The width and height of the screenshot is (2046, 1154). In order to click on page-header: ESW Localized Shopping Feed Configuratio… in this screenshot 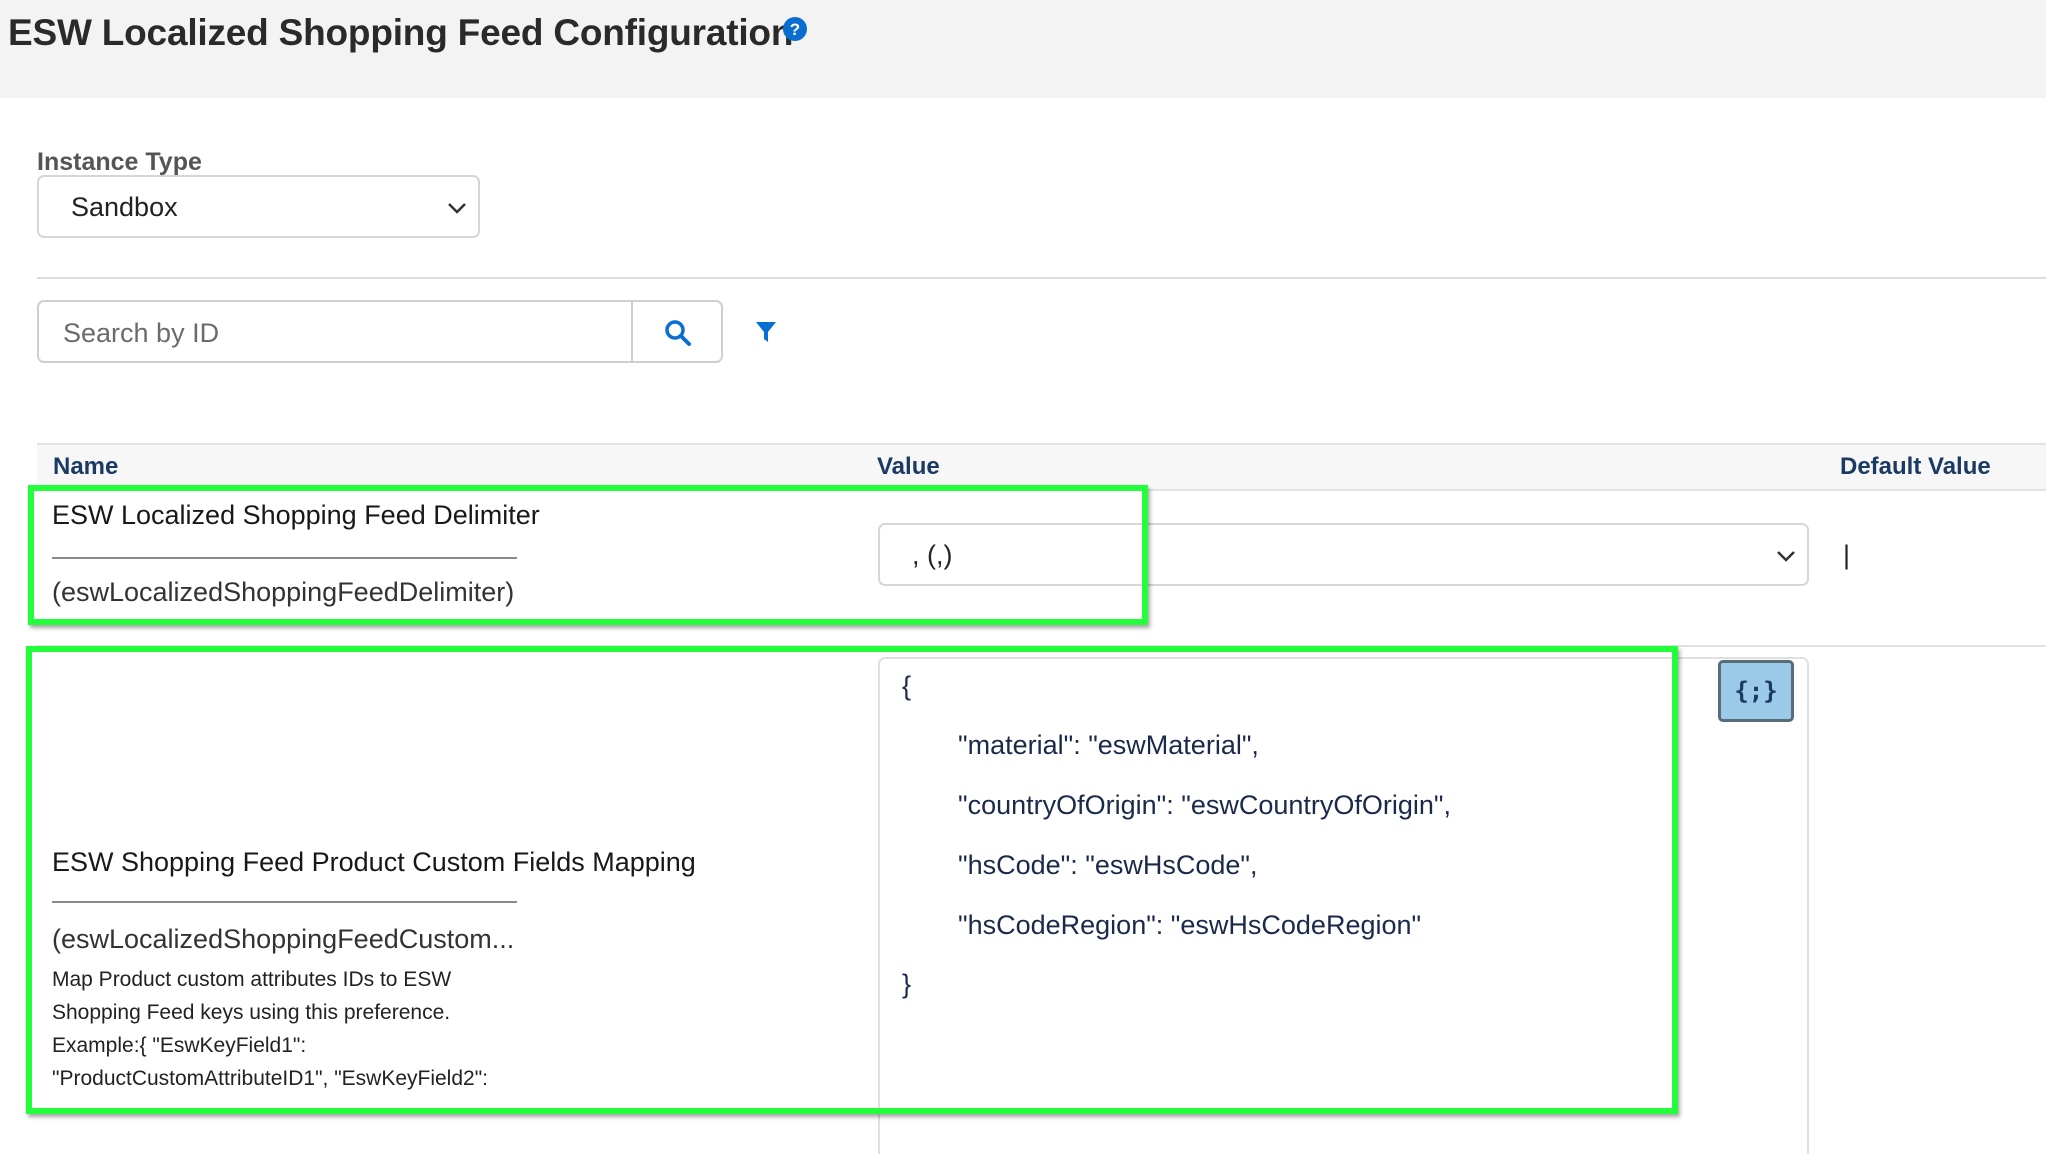, I will do `click(1023, 49)`.